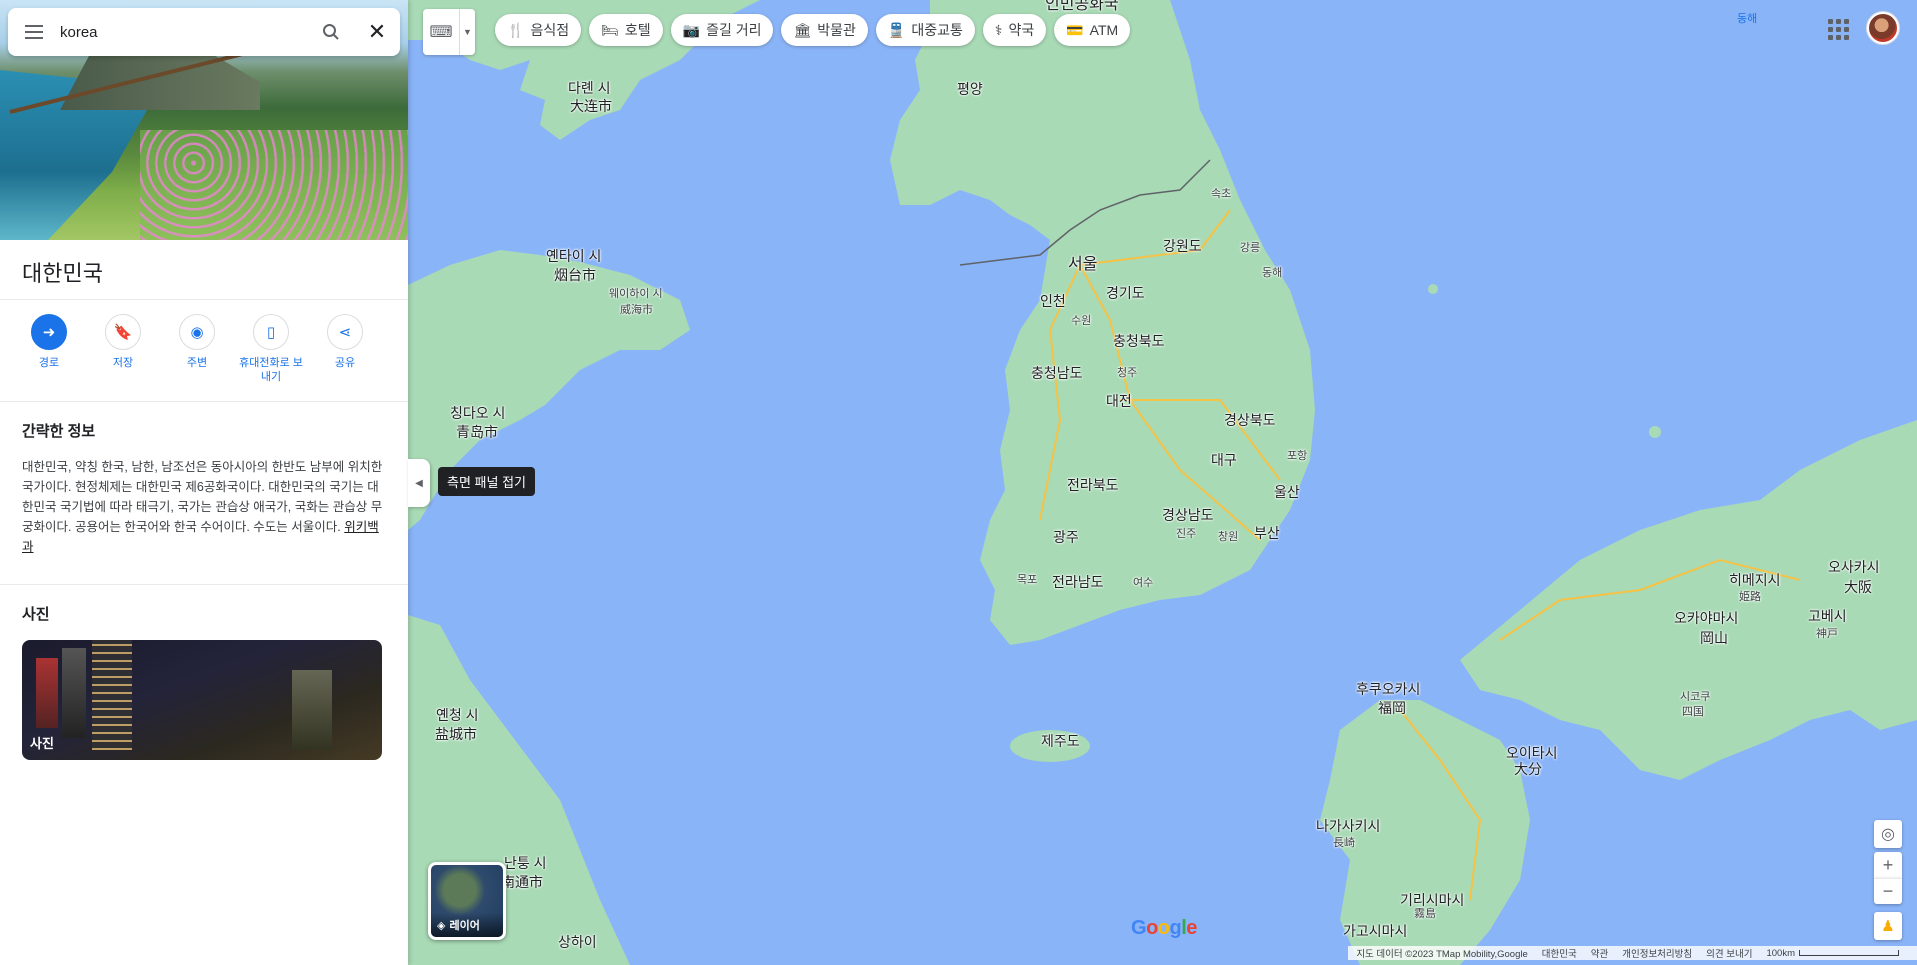  What do you see at coordinates (591, 106) in the screenshot?
I see `map-label-city: 大连市` at bounding box center [591, 106].